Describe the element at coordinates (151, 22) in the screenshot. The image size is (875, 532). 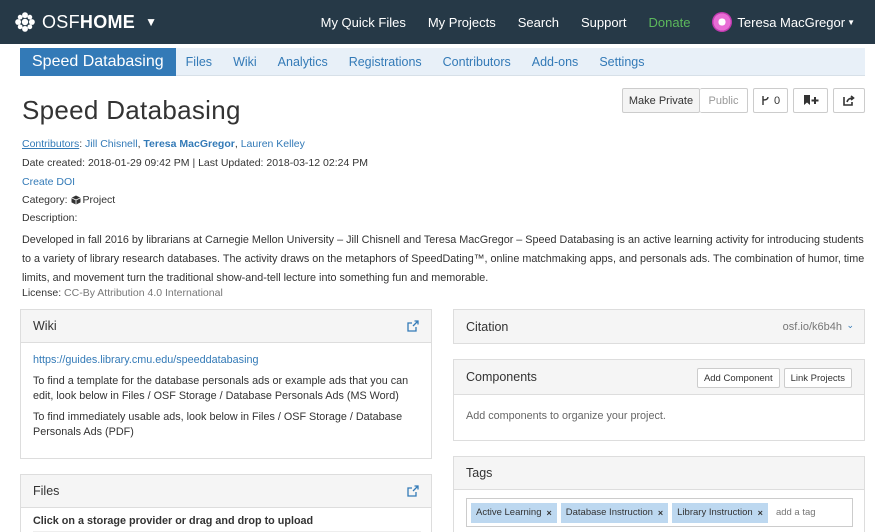
I see `brand-caret-icon: ▼` at that location.